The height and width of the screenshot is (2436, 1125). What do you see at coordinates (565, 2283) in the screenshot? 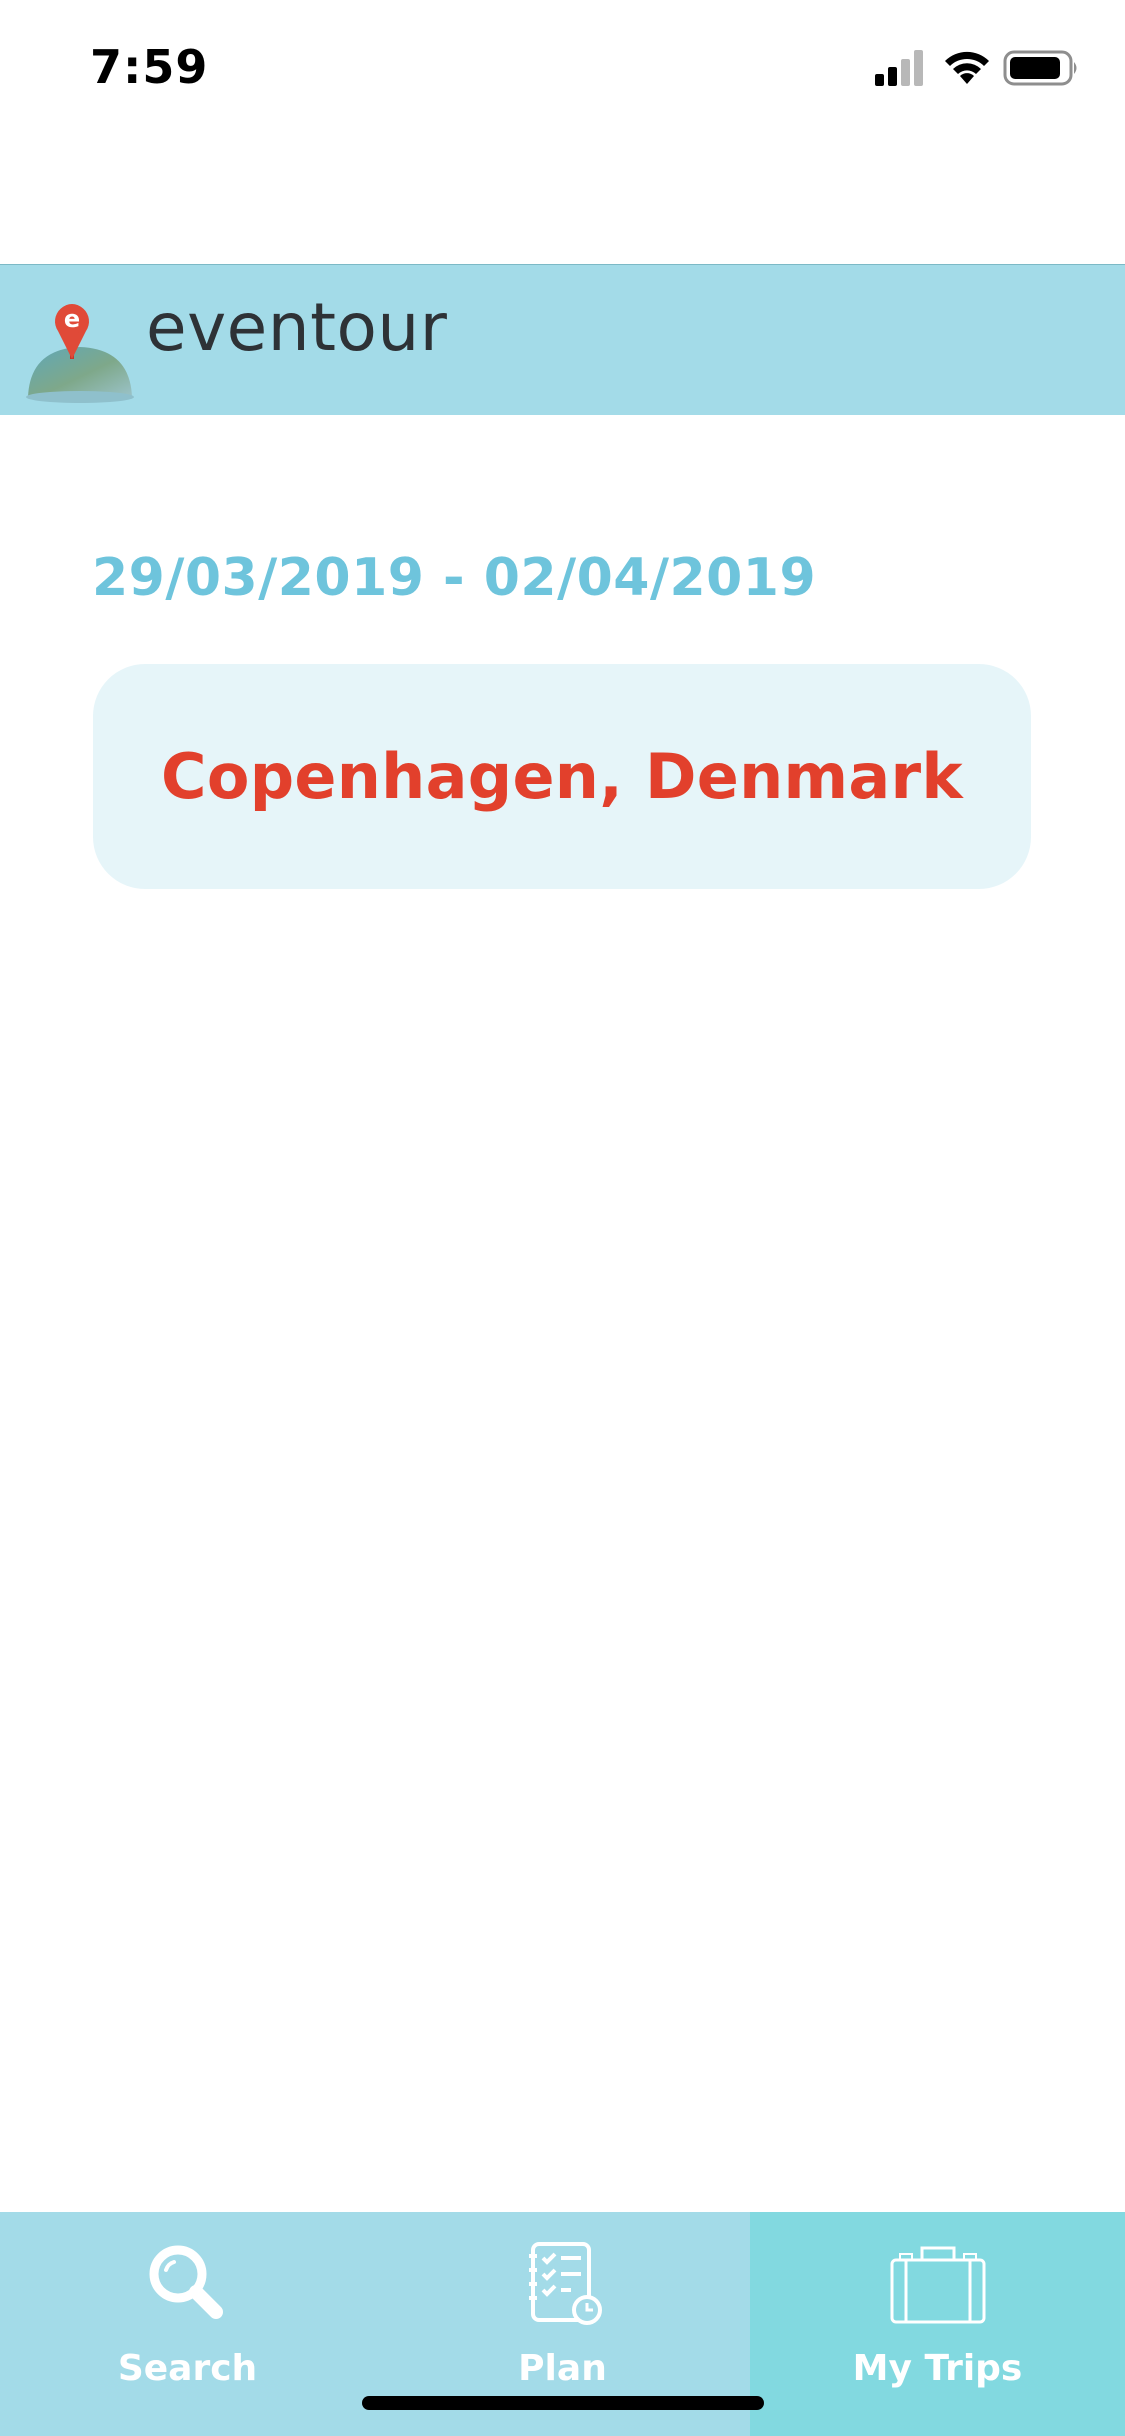
I see `checklist-icon` at bounding box center [565, 2283].